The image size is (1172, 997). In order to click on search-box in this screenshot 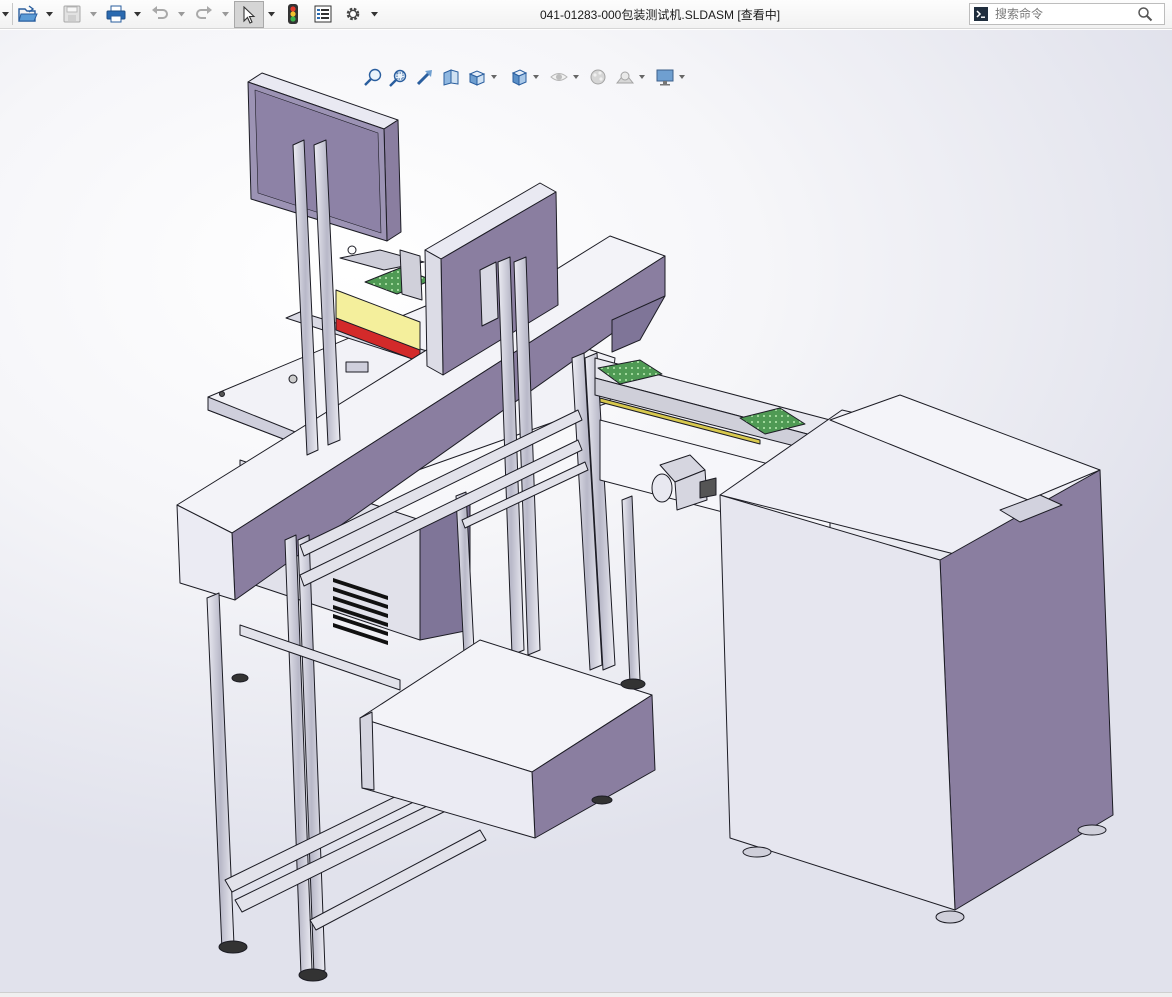, I will do `click(1067, 14)`.